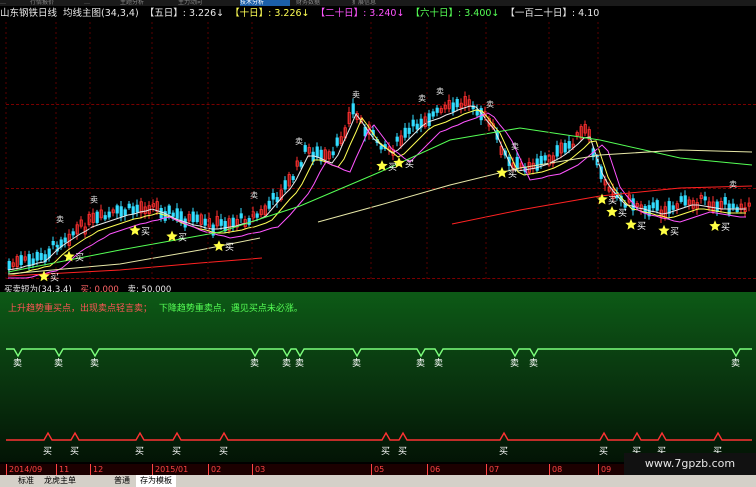 Image resolution: width=756 pixels, height=487 pixels. Describe the element at coordinates (377, 469) in the screenshot. I see `date-axis-label: 05` at that location.